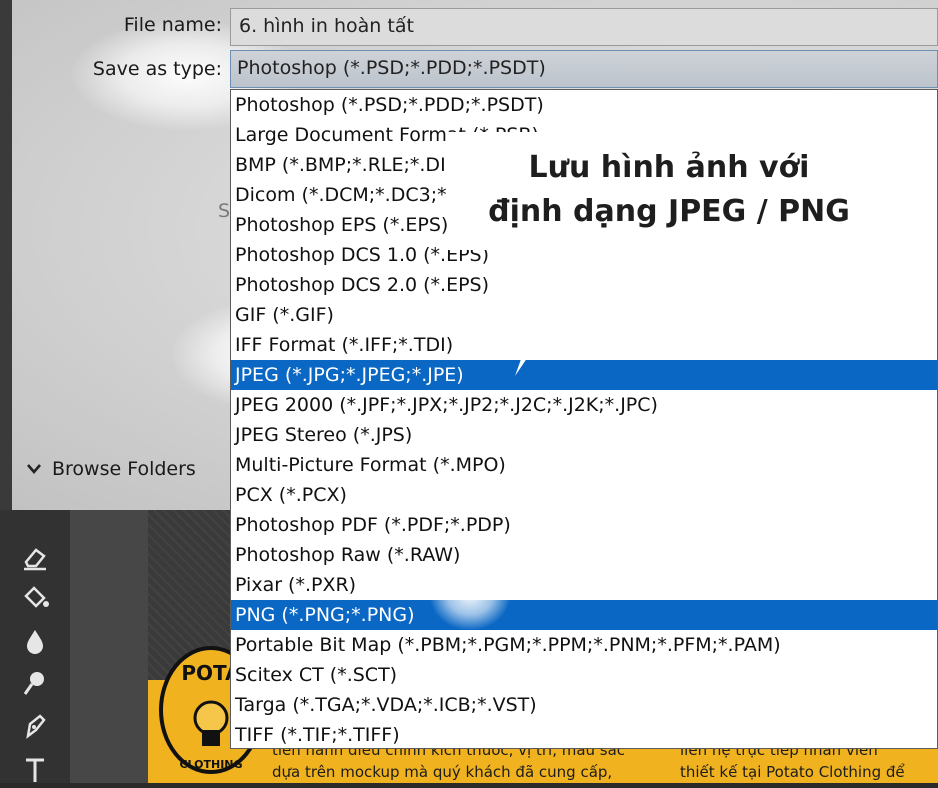  I want to click on browse-folders-toggle: Browse Folders, so click(111, 469).